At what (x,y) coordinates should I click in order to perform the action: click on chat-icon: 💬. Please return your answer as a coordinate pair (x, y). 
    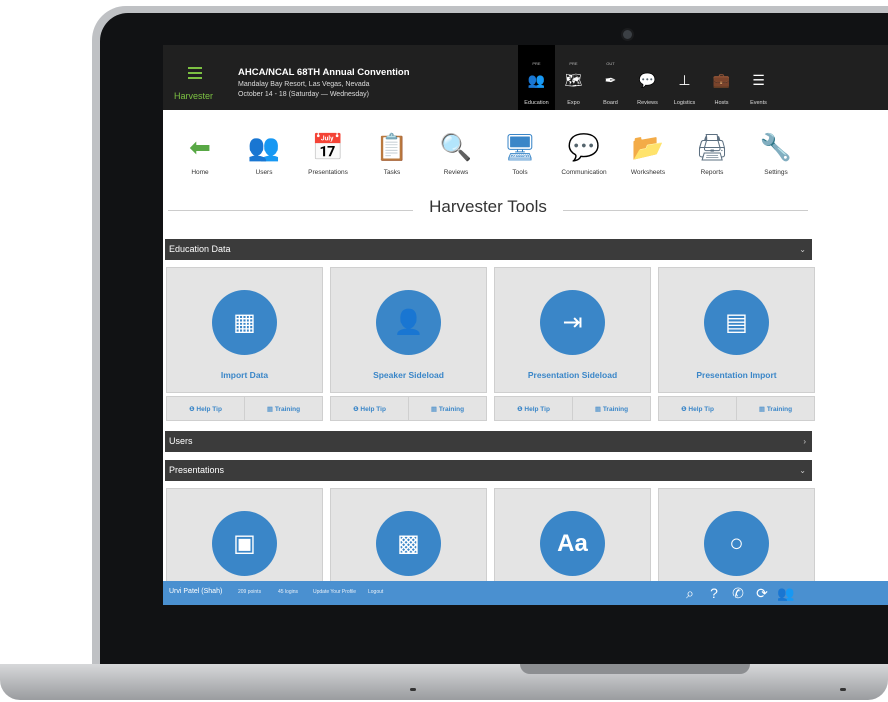
    Looking at the image, I should click on (647, 80).